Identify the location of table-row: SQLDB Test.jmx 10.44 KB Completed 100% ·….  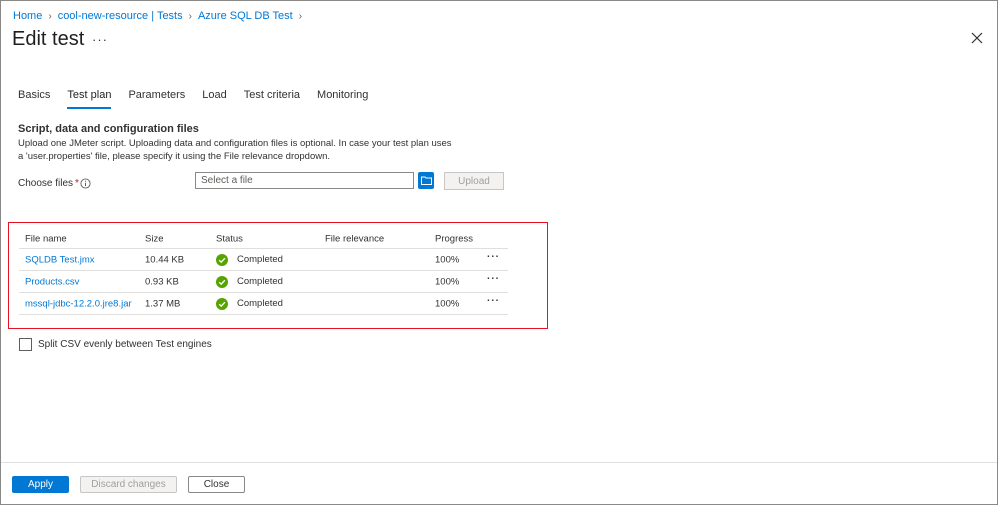
(263, 260).